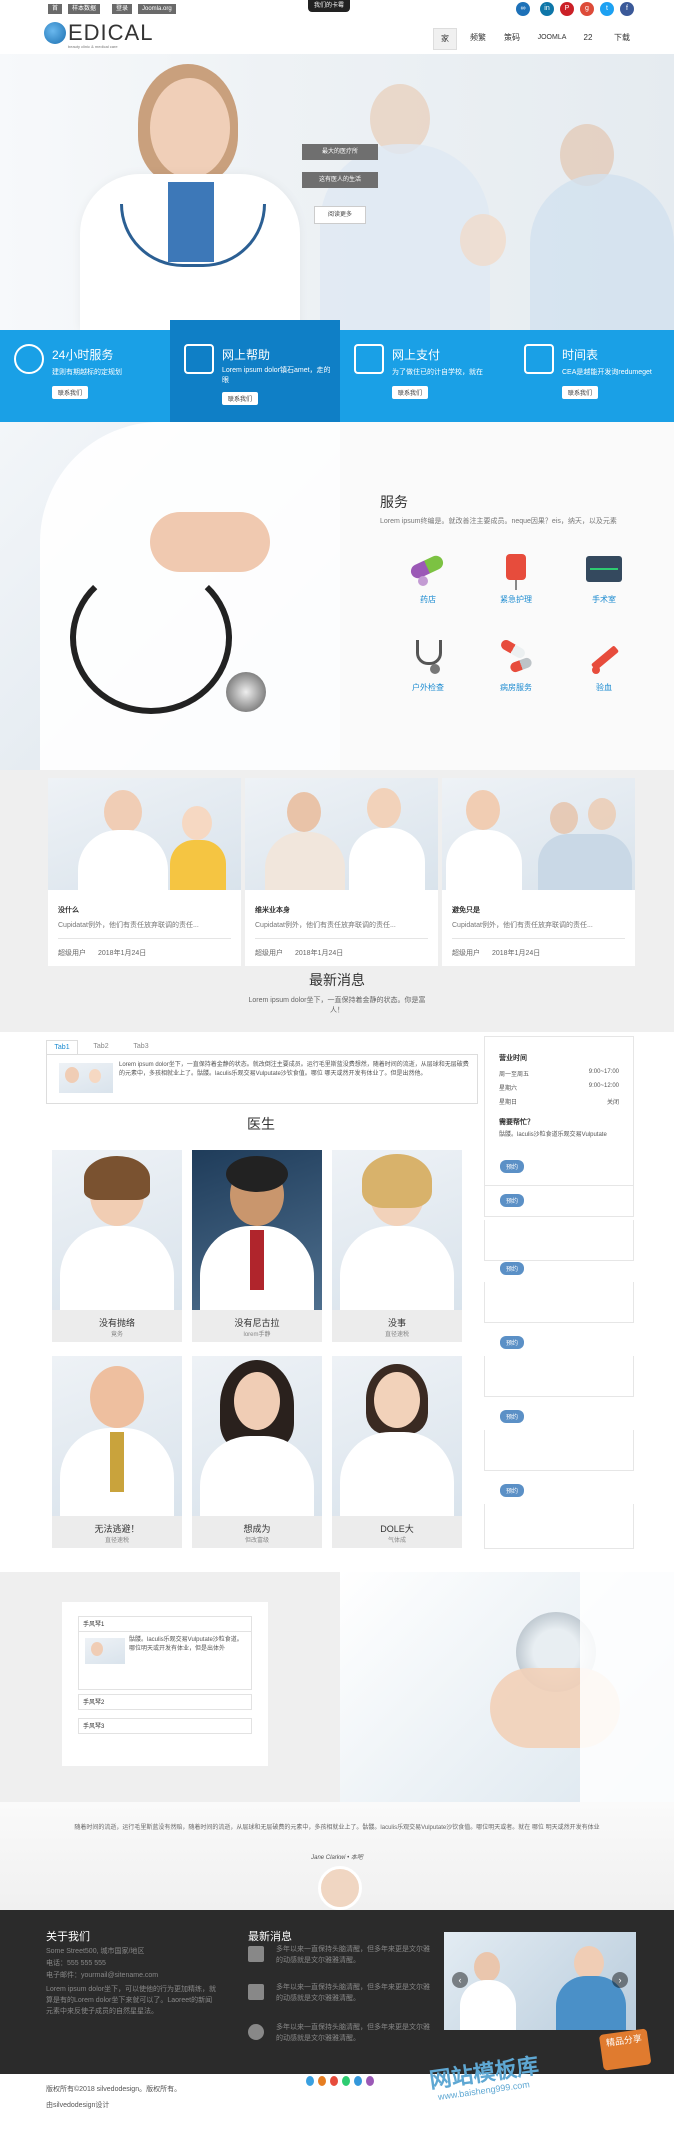 The width and height of the screenshot is (674, 2131). I want to click on nav-frequent: 频繁, so click(478, 38).